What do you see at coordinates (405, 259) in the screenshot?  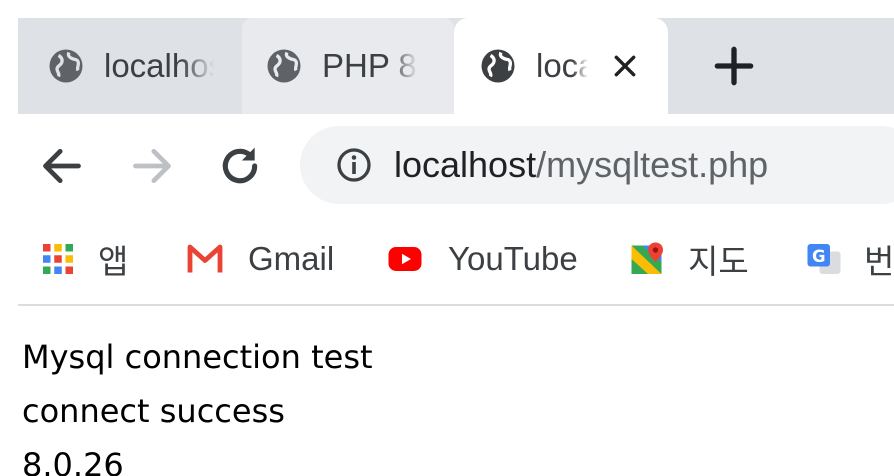 I see `youtube-icon` at bounding box center [405, 259].